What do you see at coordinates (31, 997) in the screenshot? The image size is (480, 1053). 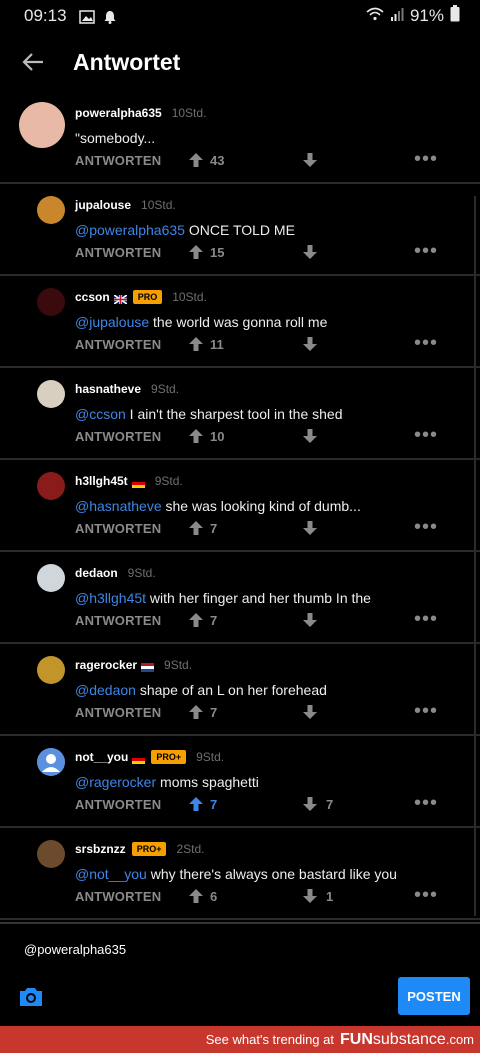 I see `camera-icon` at bounding box center [31, 997].